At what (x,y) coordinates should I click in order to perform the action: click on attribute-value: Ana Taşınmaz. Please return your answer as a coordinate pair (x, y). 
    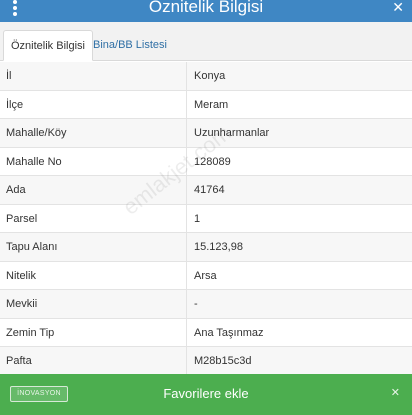
    Looking at the image, I should click on (229, 332).